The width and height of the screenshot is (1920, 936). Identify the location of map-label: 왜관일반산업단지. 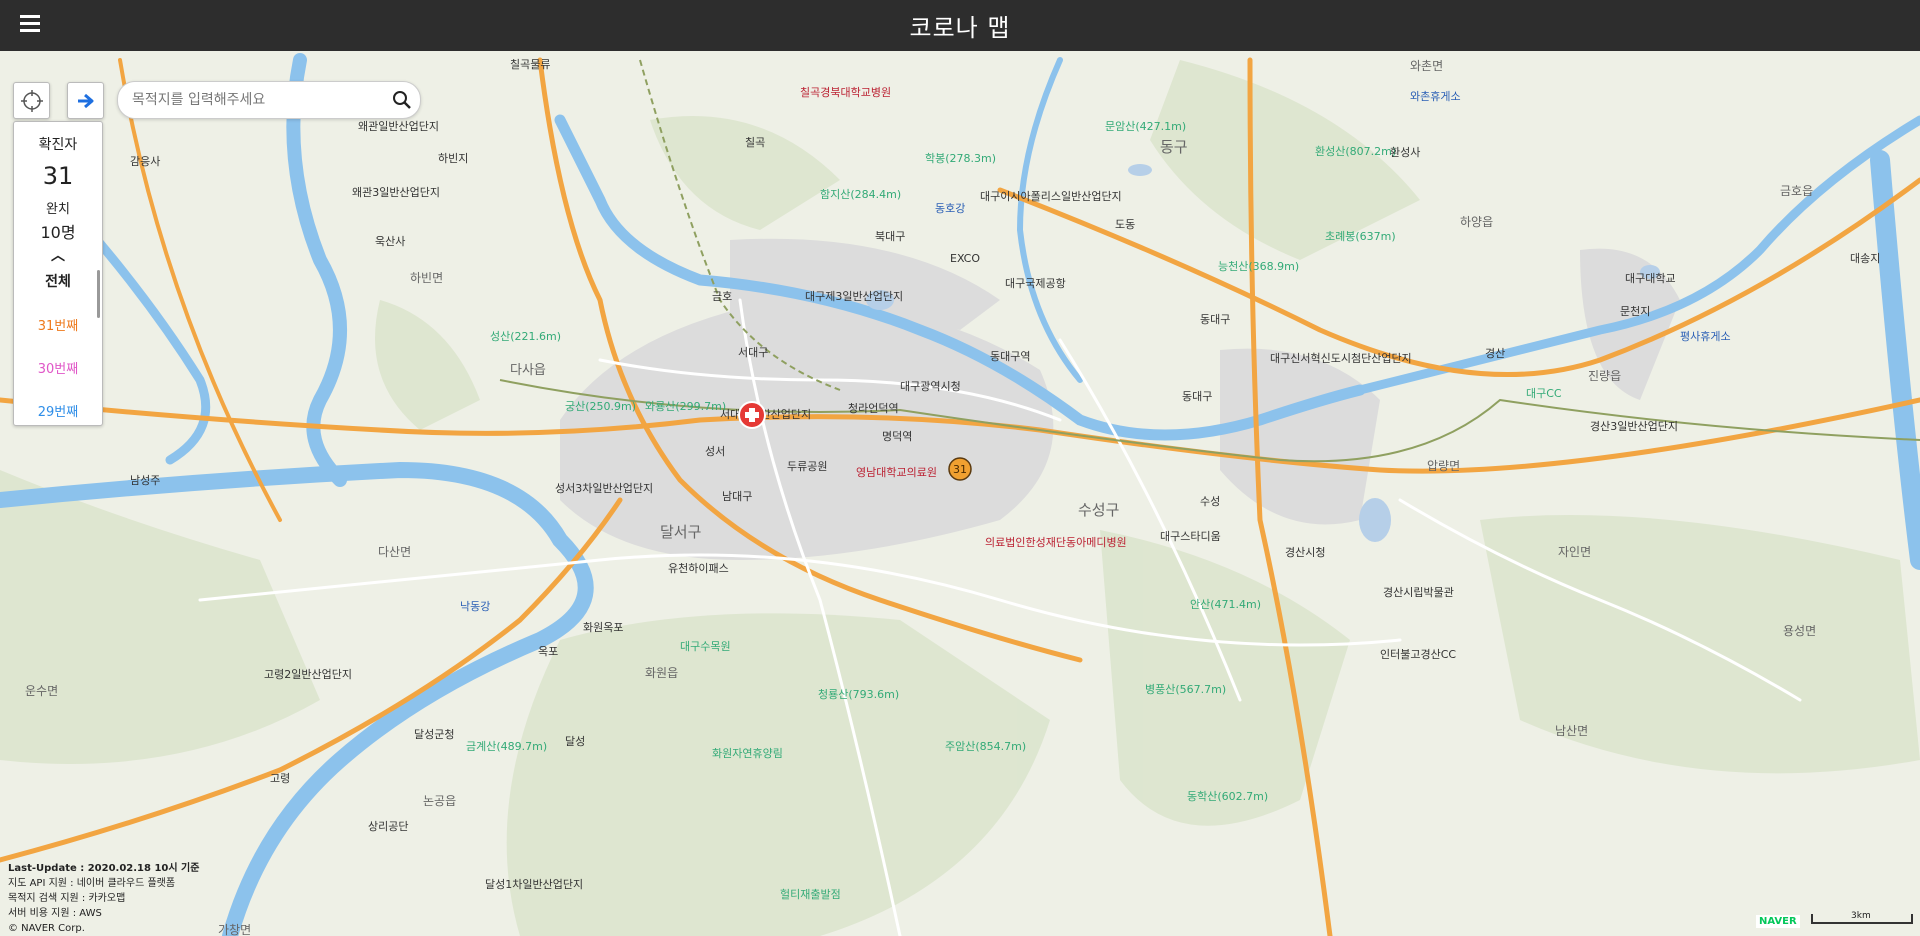
(398, 126).